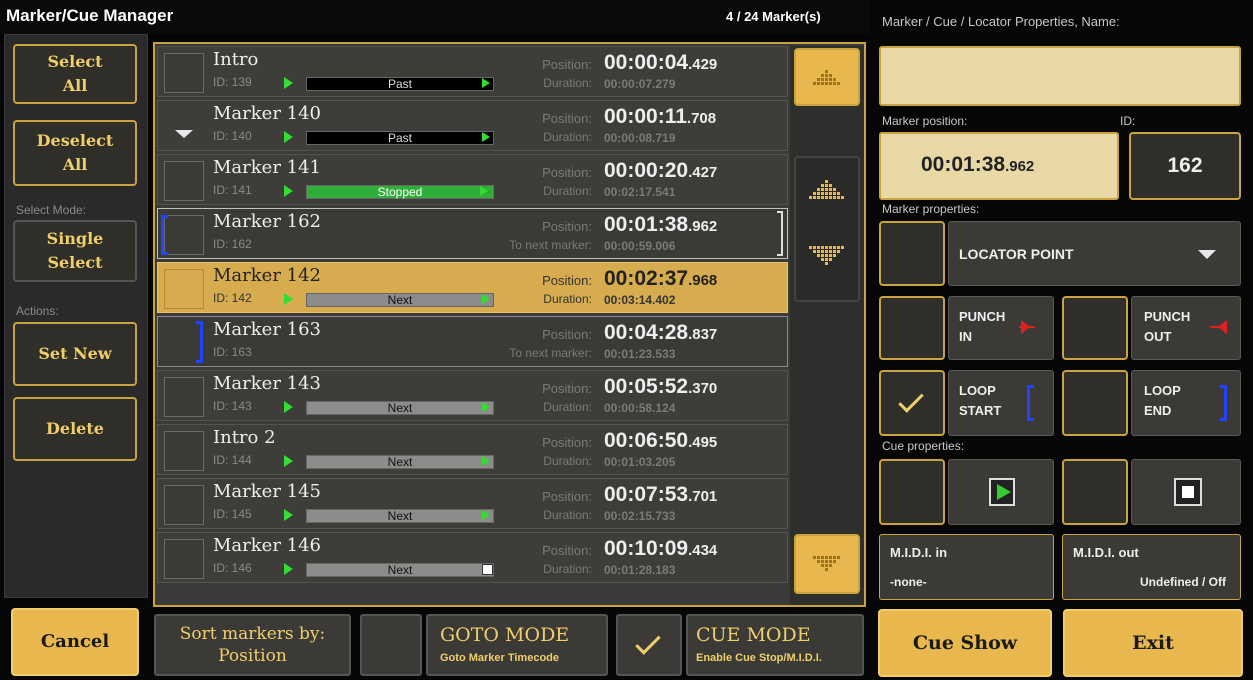 The image size is (1253, 680). I want to click on duration-value: 00:02:15.733, so click(640, 516).